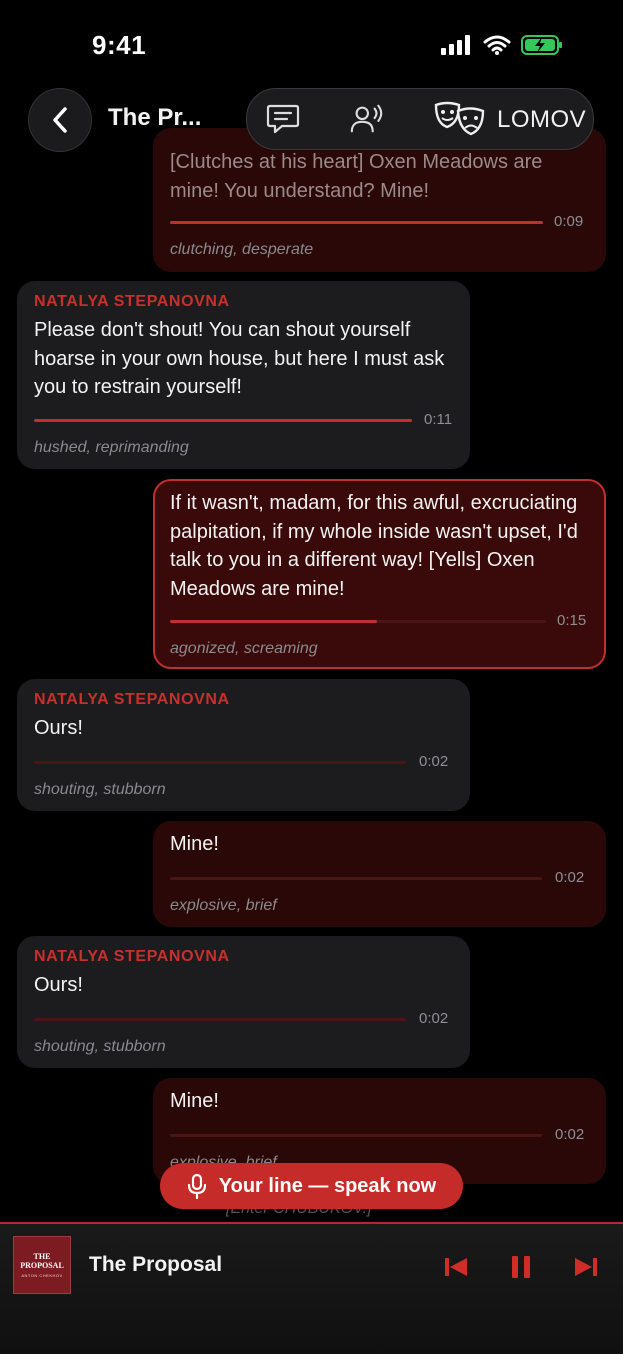 This screenshot has height=1354, width=623. I want to click on mini-player: THE PROPOSAL ANTON CHEKHOV The Proposal, so click(311, 1288).